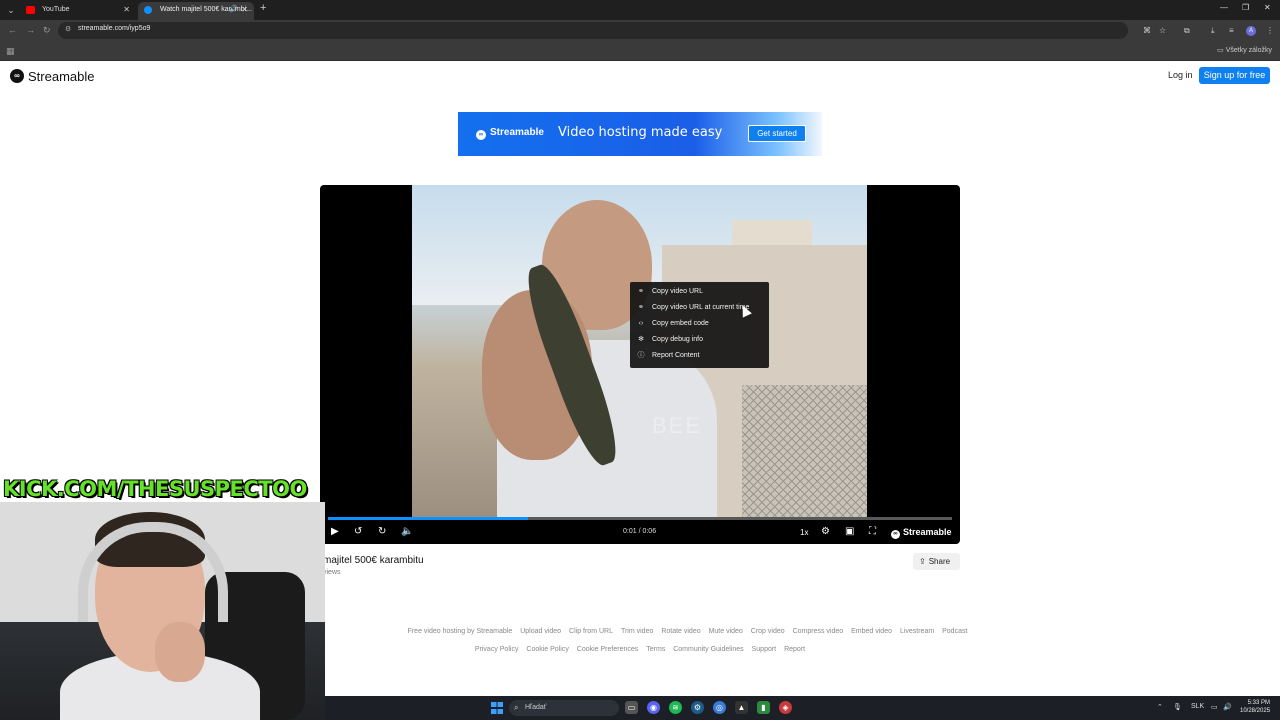 The height and width of the screenshot is (720, 1280). I want to click on player-brand-text: Streamable, so click(927, 532).